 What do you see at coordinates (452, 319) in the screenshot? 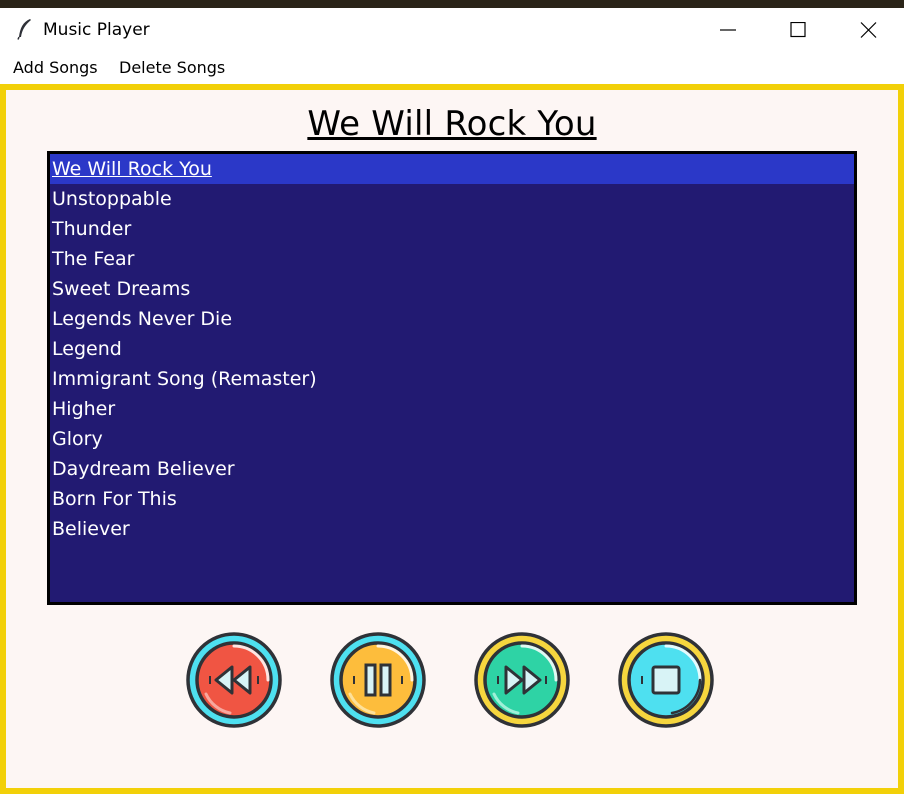
I see `playlist-item: Legends Never Die` at bounding box center [452, 319].